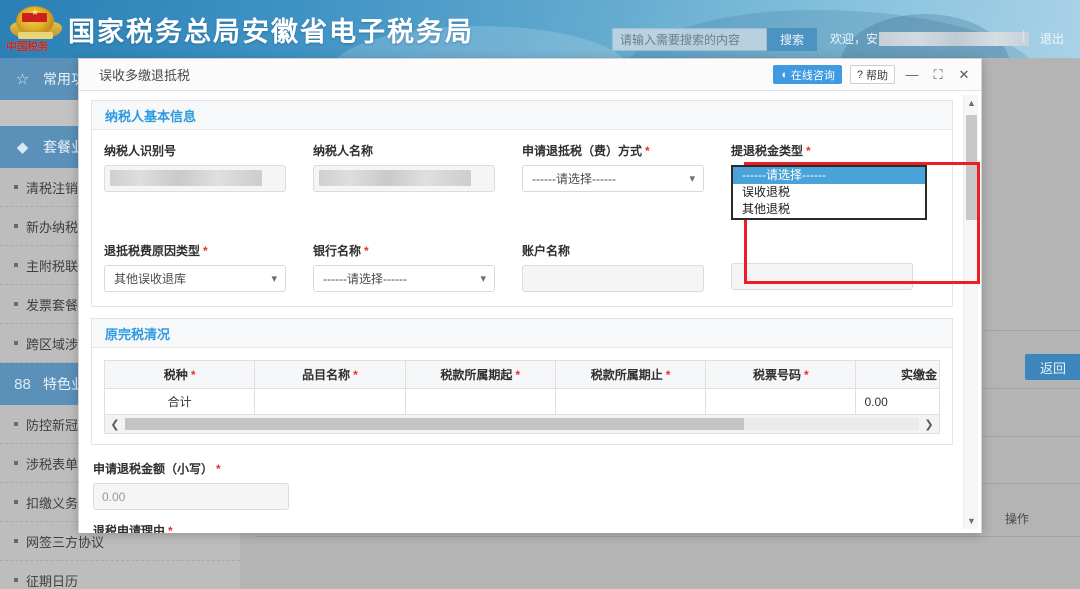 The height and width of the screenshot is (589, 1080). I want to click on national-tax-emblem-icon: ★, so click(36, 31).